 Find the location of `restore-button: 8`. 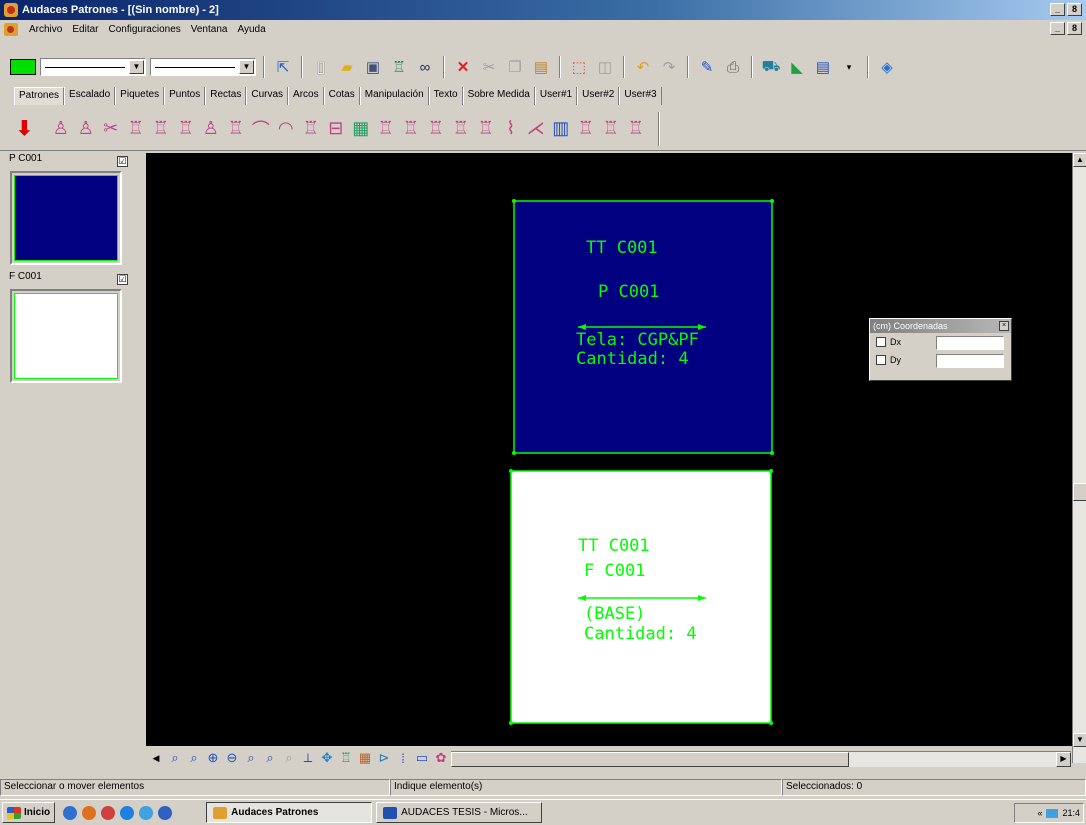

restore-button: 8 is located at coordinates (1074, 9).